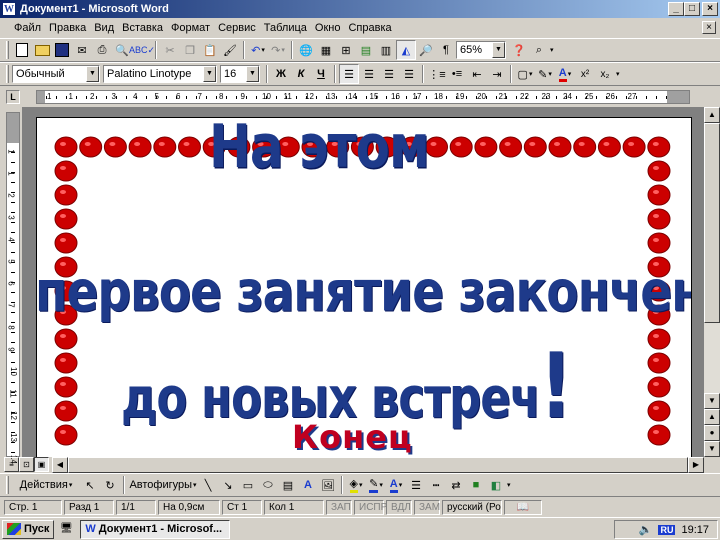 The height and width of the screenshot is (540, 720). What do you see at coordinates (228, 485) in the screenshot?
I see `arrow-tool-button: ↘` at bounding box center [228, 485].